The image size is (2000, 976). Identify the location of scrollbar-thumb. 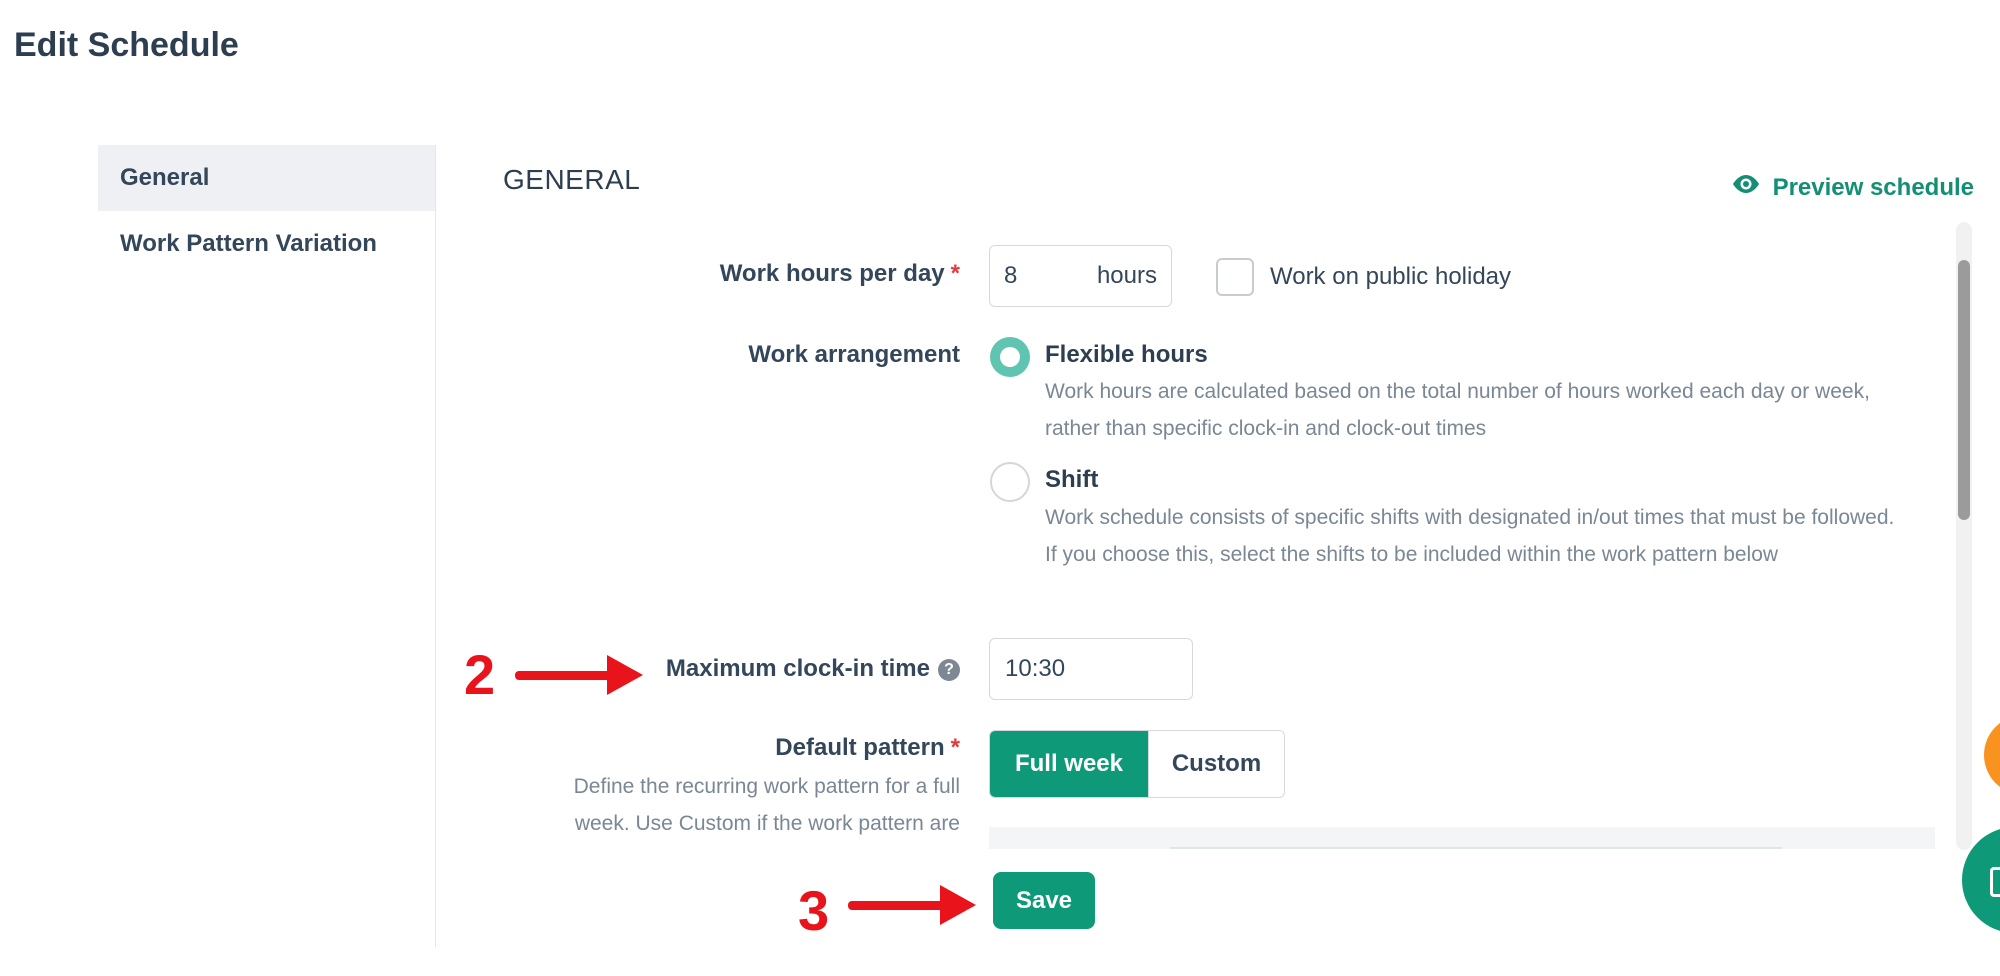
(1964, 390).